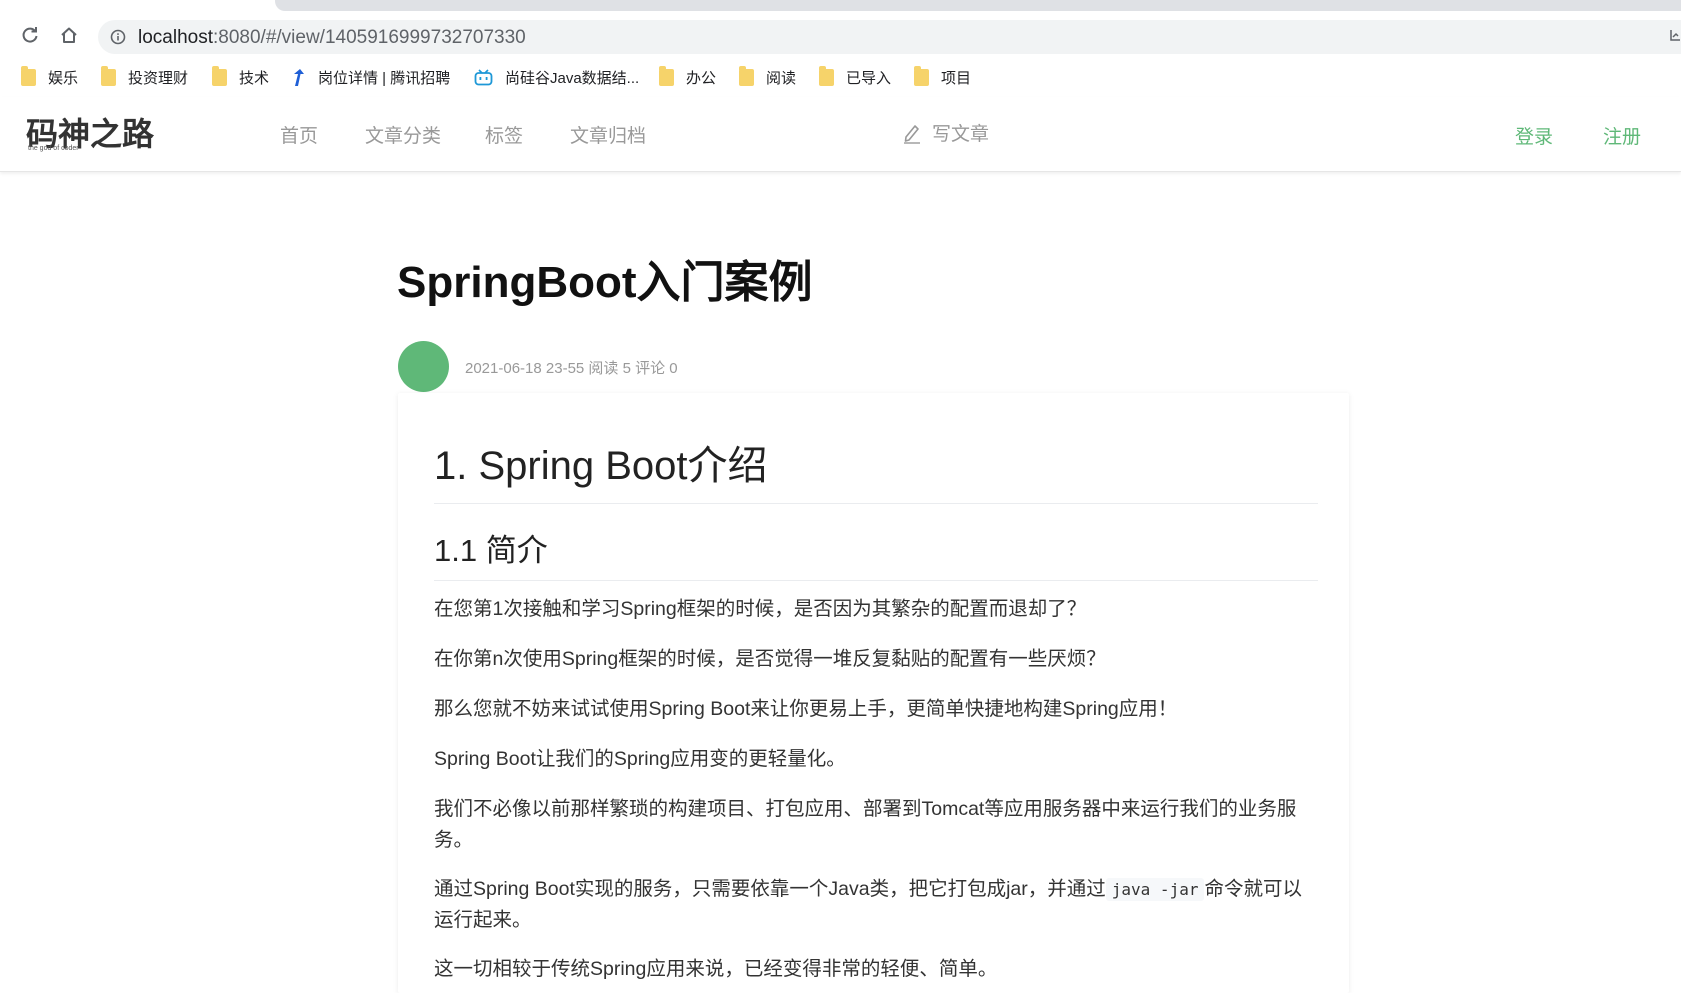 Image resolution: width=1681 pixels, height=993 pixels. I want to click on bookmark-reading: 阅读, so click(767, 77).